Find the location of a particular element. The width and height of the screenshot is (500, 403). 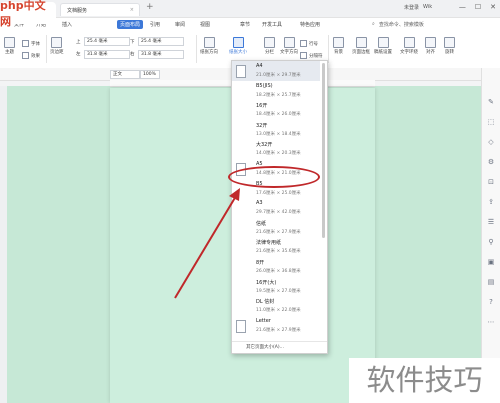

tool-icon: ⊡ is located at coordinates (491, 182).